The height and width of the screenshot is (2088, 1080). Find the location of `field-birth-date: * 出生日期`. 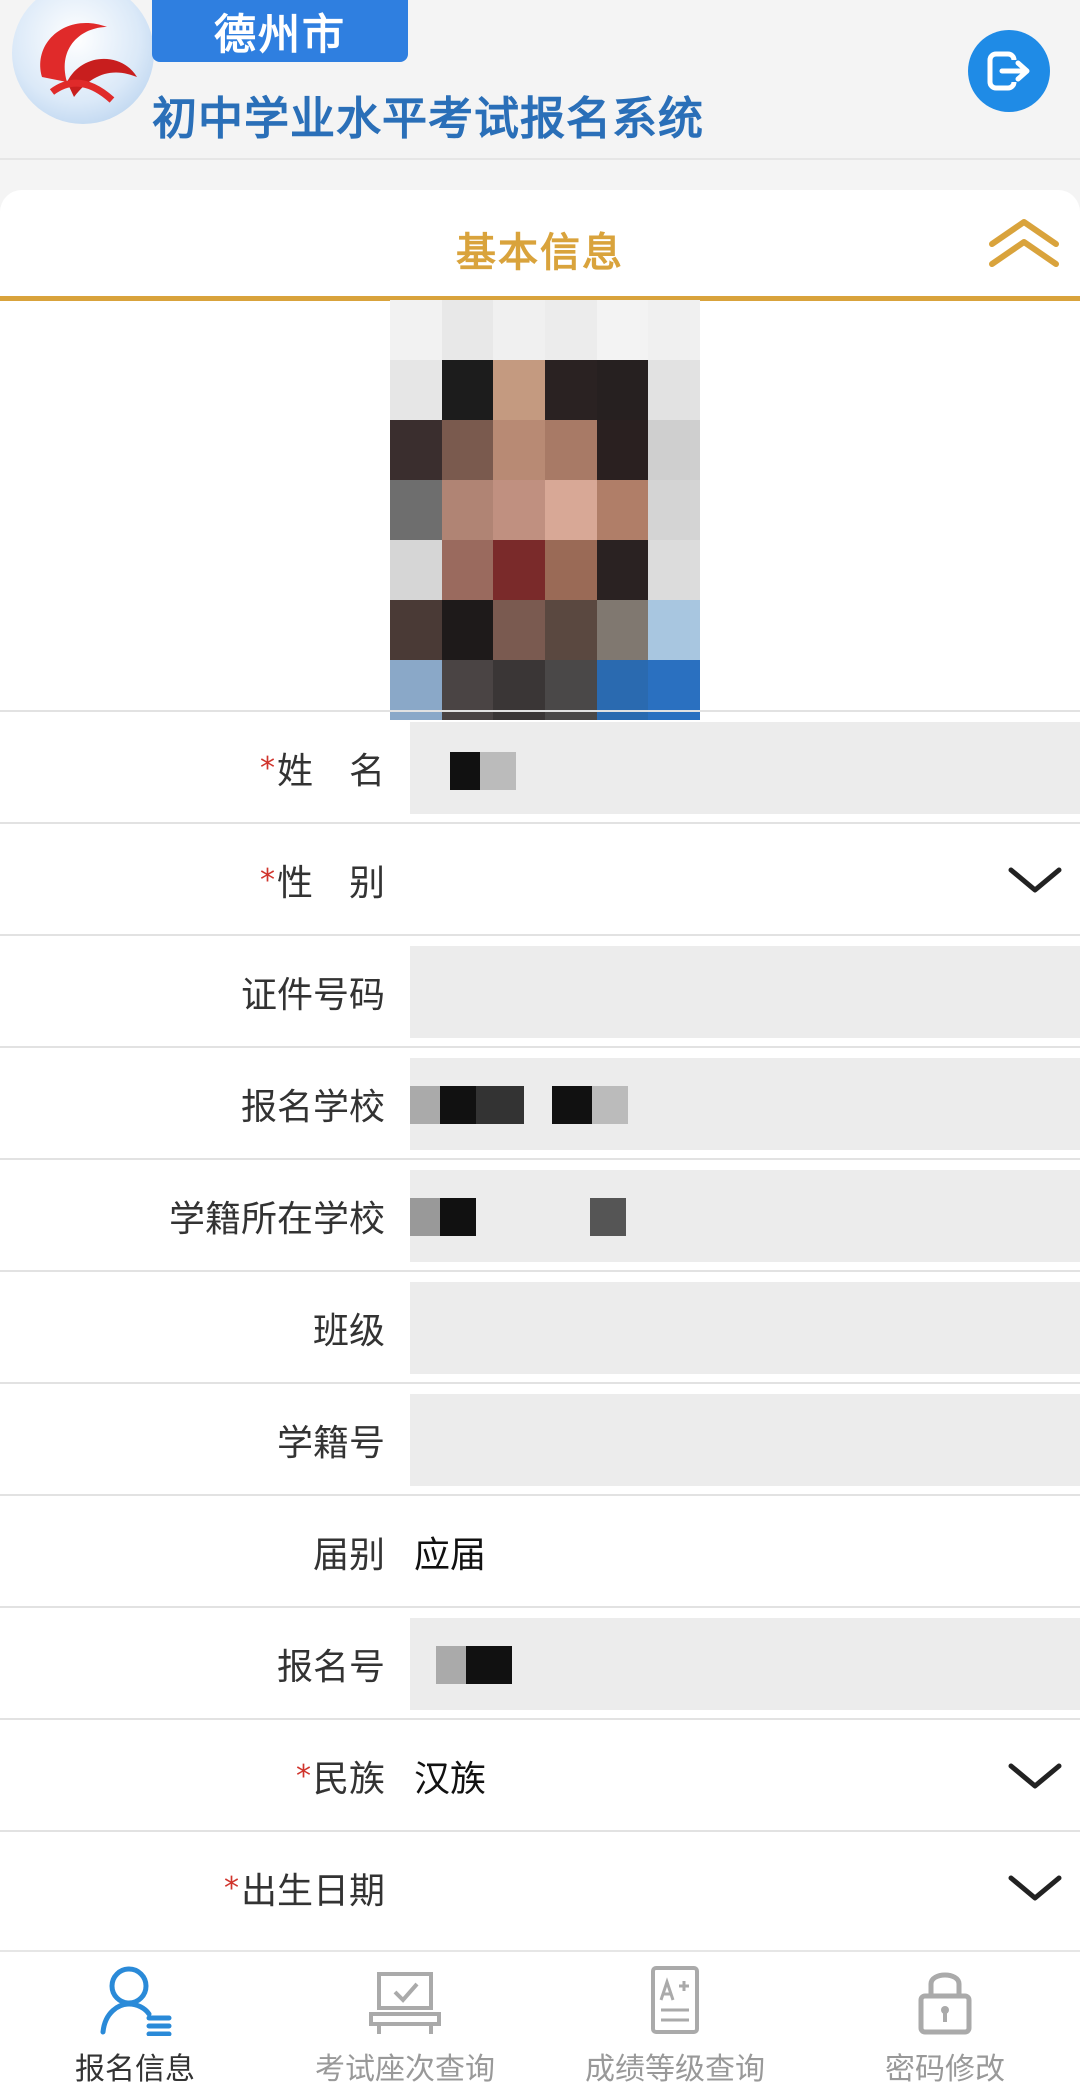

field-birth-date: * 出生日期 is located at coordinates (540, 1886).